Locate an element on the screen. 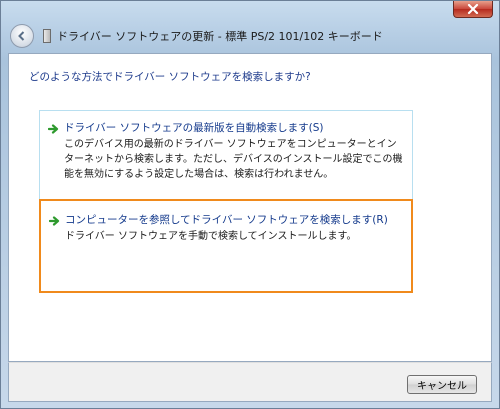  auto-search-title: ドライバー ソフトウェアの最新版を自動検索します(S) is located at coordinates (194, 128).